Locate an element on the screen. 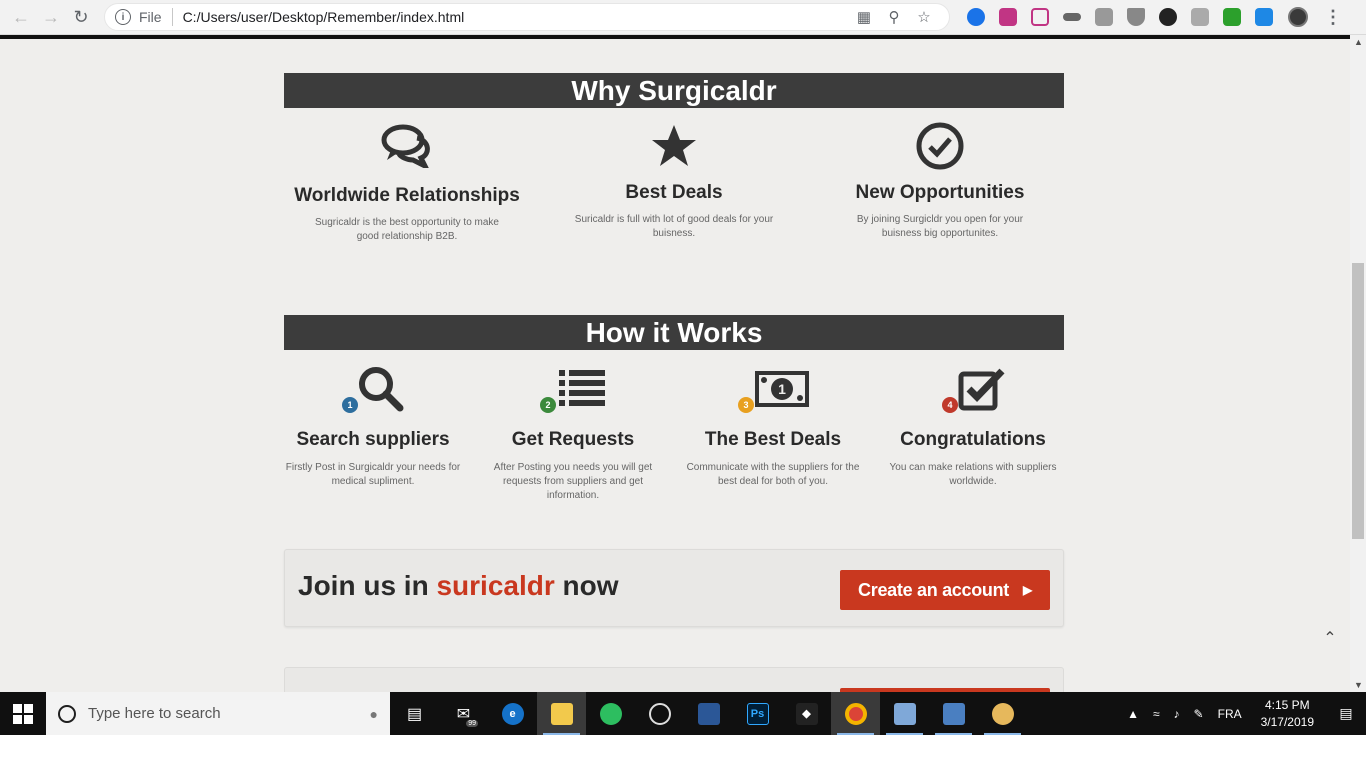 The image size is (1366, 768). bookmark-star-icon: ☆ is located at coordinates (924, 17).